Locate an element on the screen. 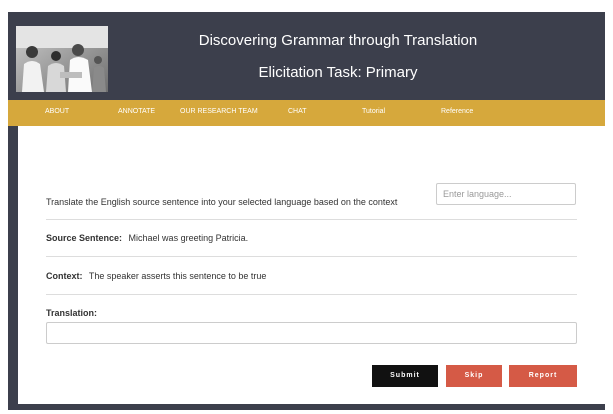 This screenshot has width=613, height=414. team-photo-image is located at coordinates (62, 59).